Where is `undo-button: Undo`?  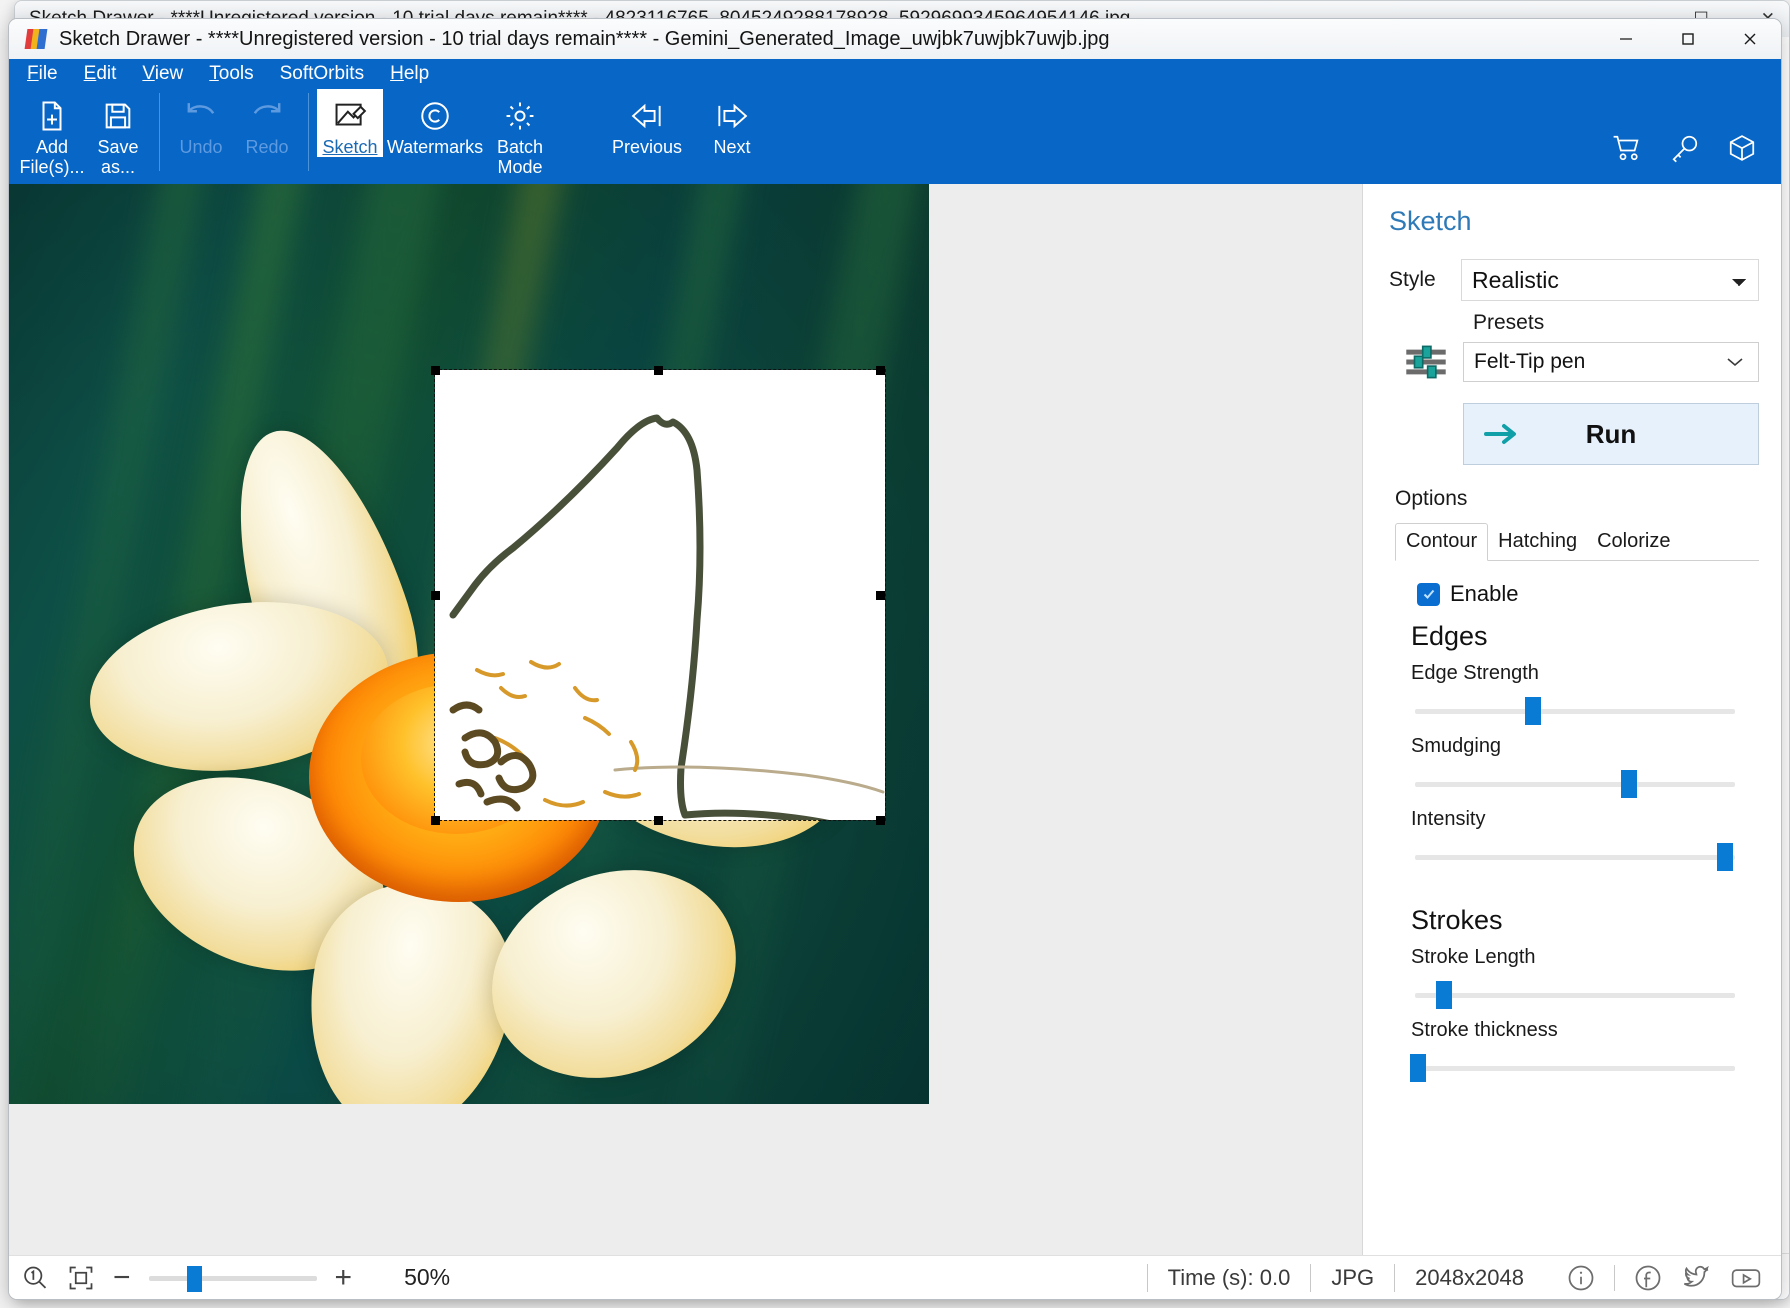
undo-button: Undo is located at coordinates (201, 123).